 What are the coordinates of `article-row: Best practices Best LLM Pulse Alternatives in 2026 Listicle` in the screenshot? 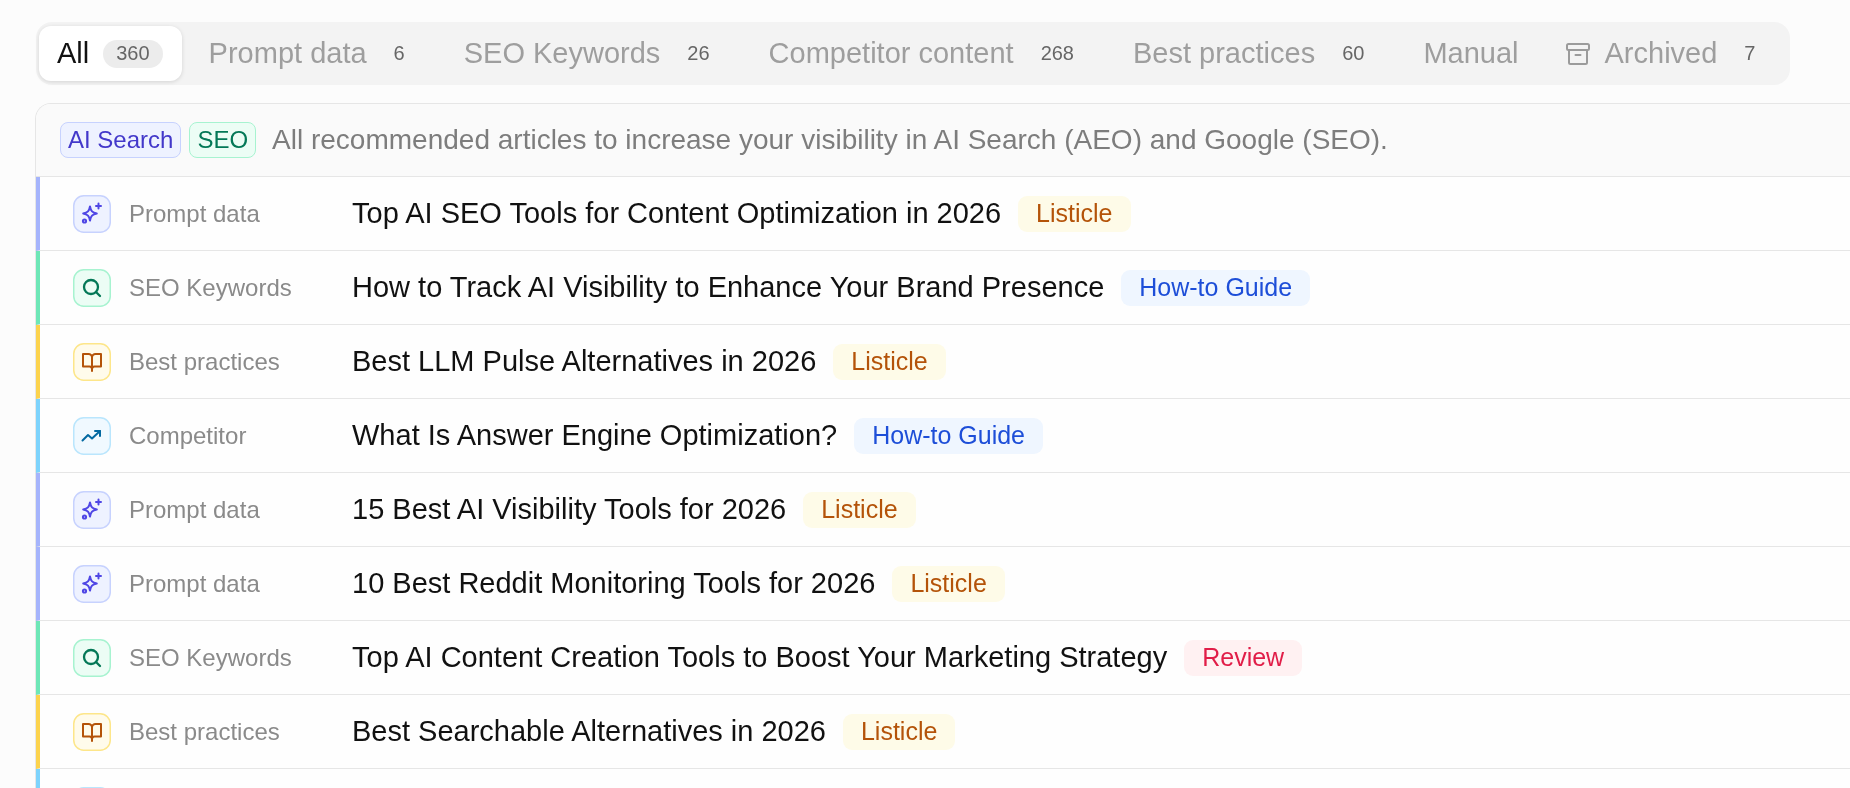 It's located at (943, 362).